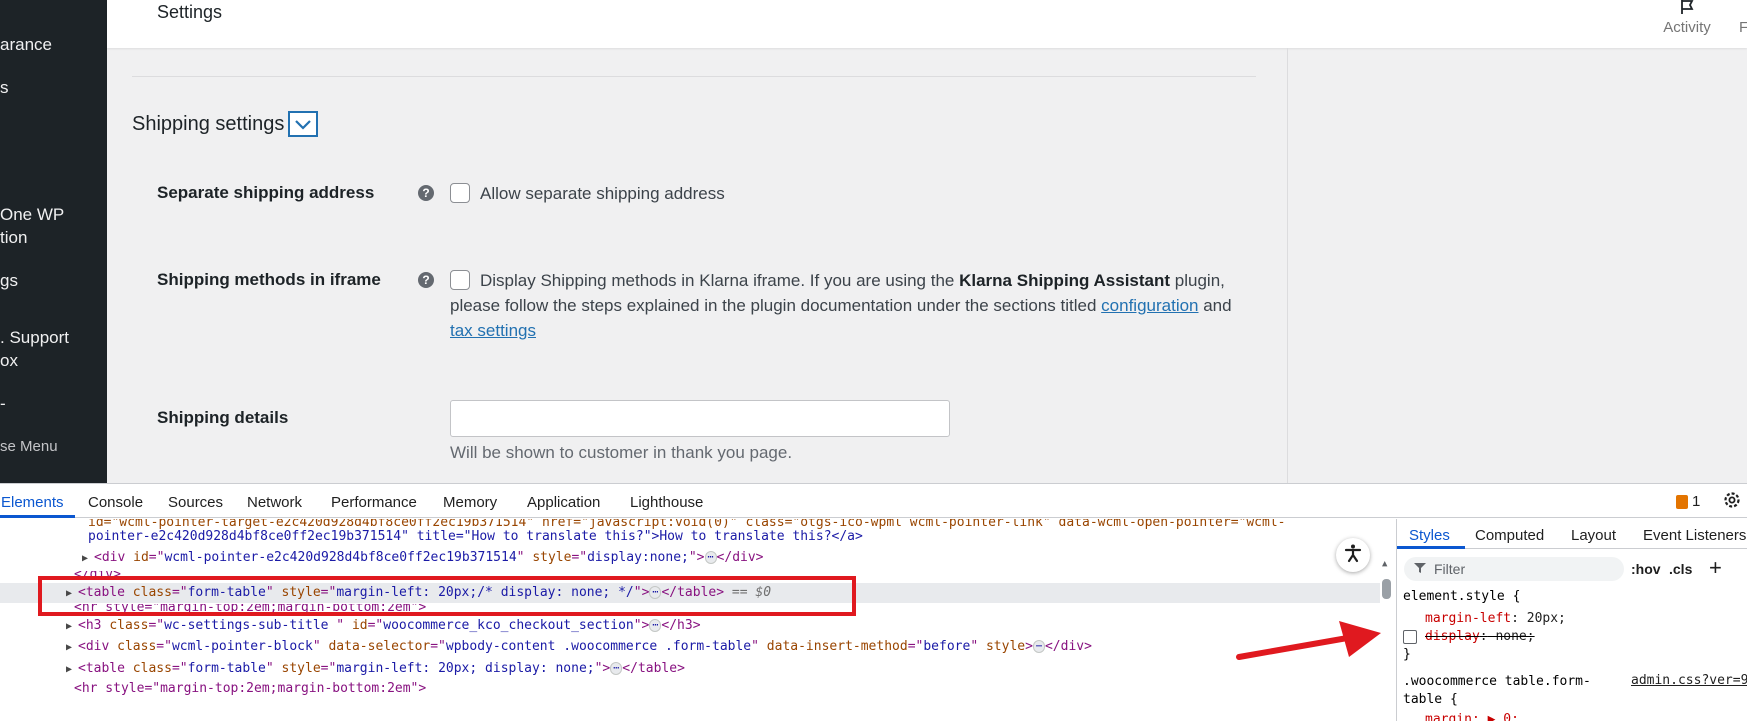  I want to click on css-declaration-display-disabled: display: none;, so click(1480, 637).